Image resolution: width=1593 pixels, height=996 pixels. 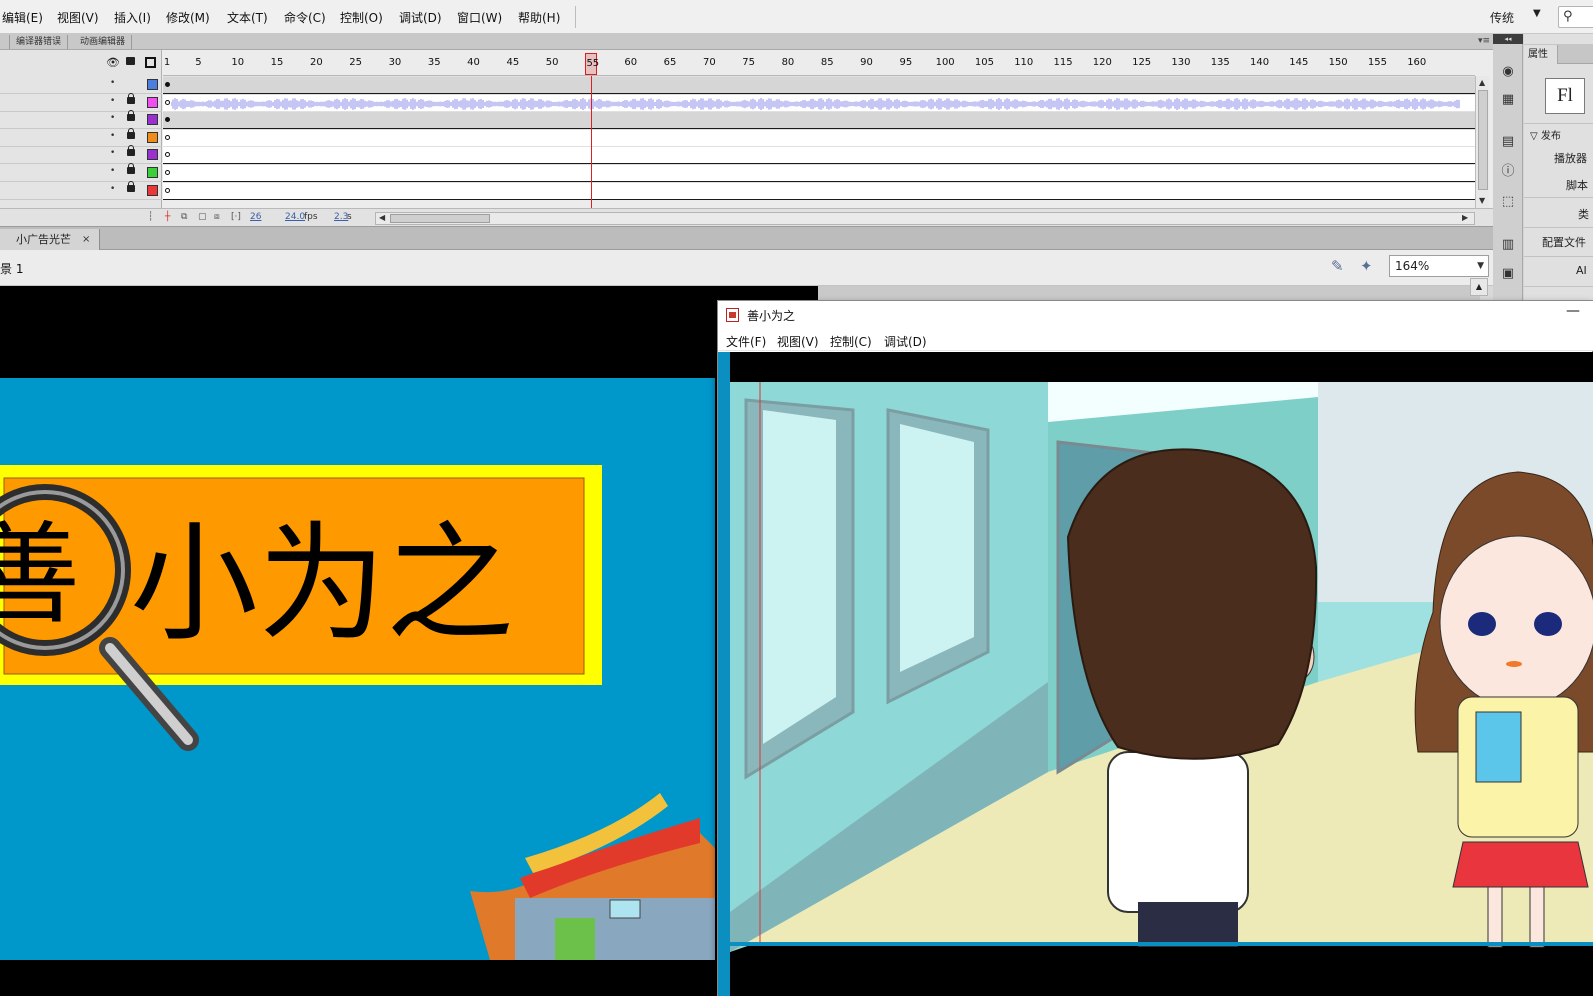 What do you see at coordinates (150, 217) in the screenshot?
I see `center-frame-icon: ┆` at bounding box center [150, 217].